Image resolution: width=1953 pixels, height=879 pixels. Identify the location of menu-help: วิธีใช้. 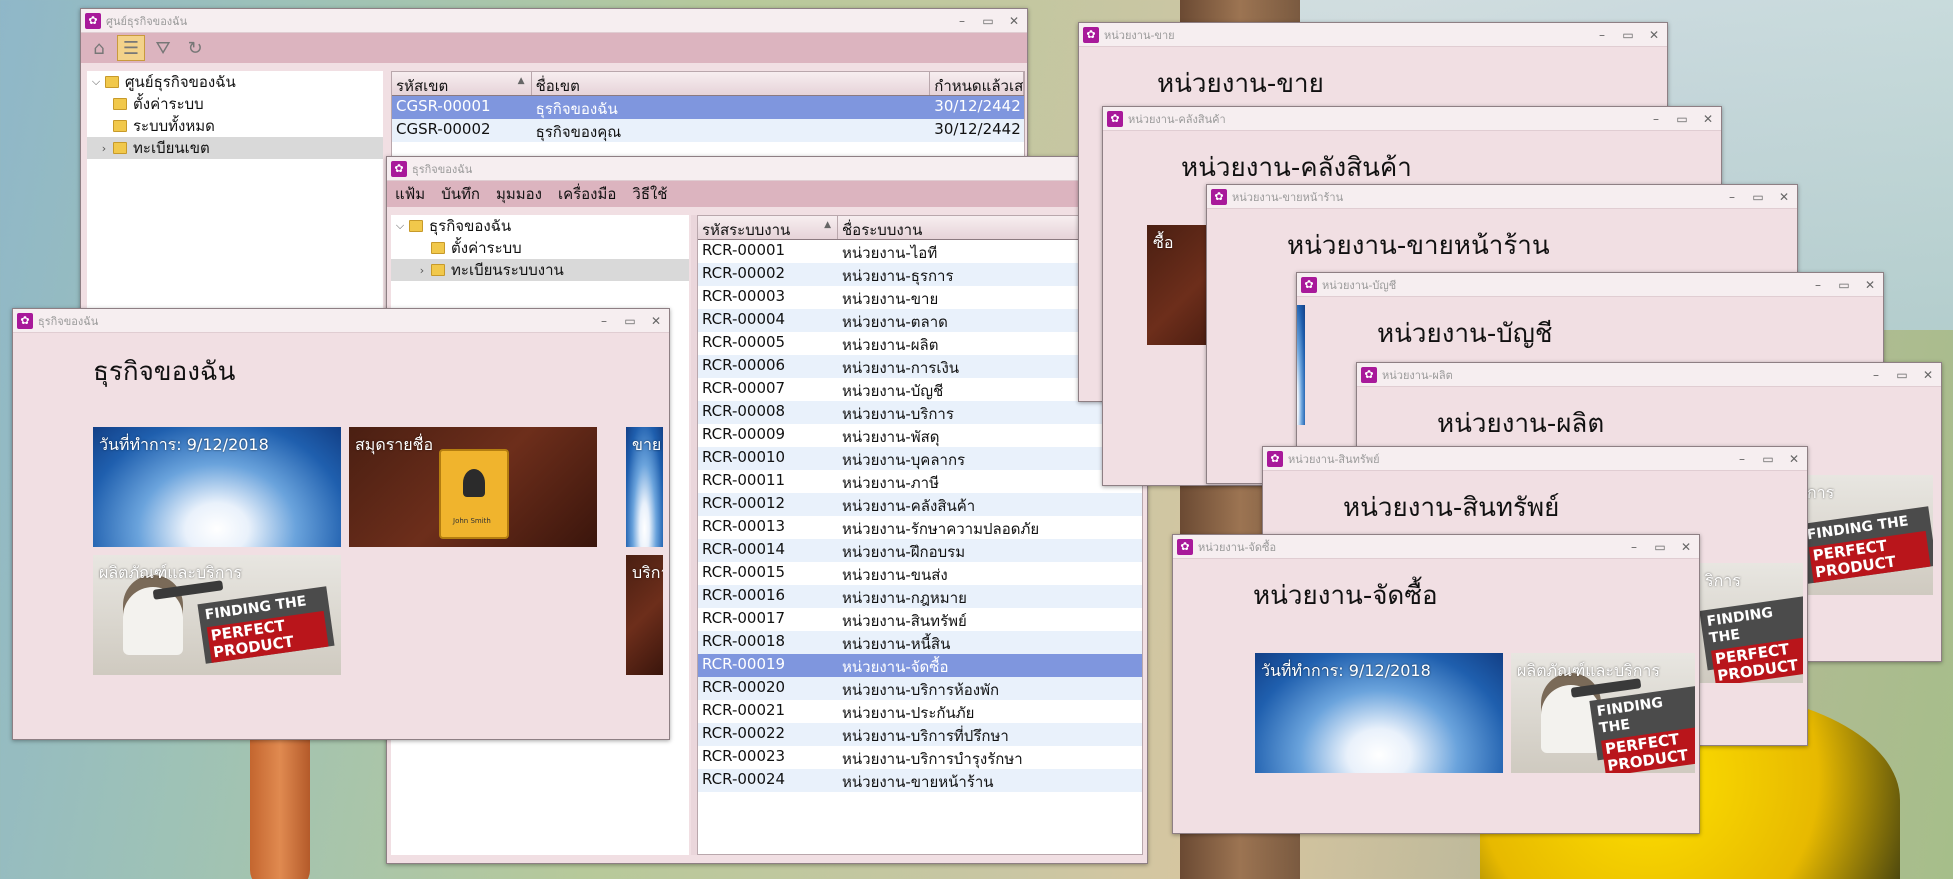
(649, 194).